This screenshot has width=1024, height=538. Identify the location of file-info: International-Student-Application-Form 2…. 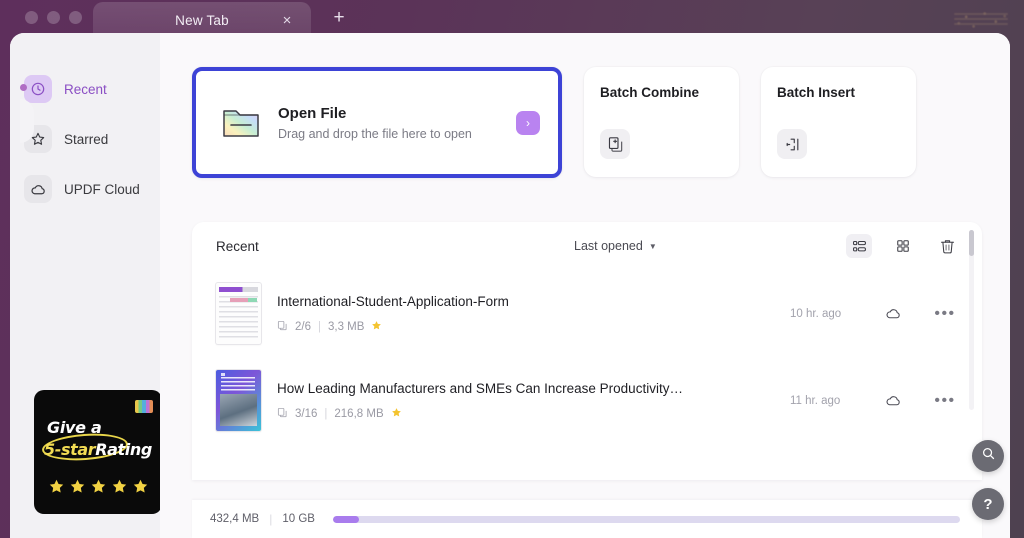
(533, 314).